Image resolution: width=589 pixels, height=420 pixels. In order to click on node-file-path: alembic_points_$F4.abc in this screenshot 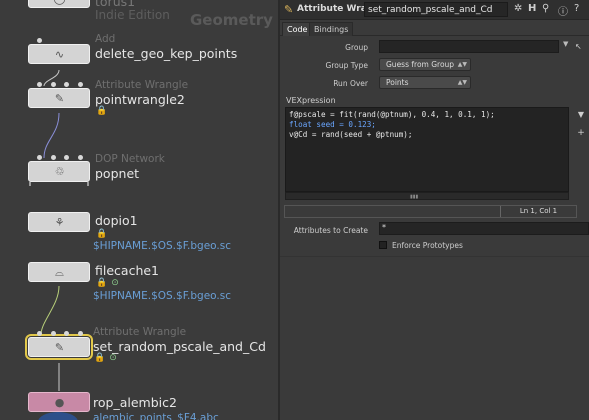, I will do `click(156, 416)`.